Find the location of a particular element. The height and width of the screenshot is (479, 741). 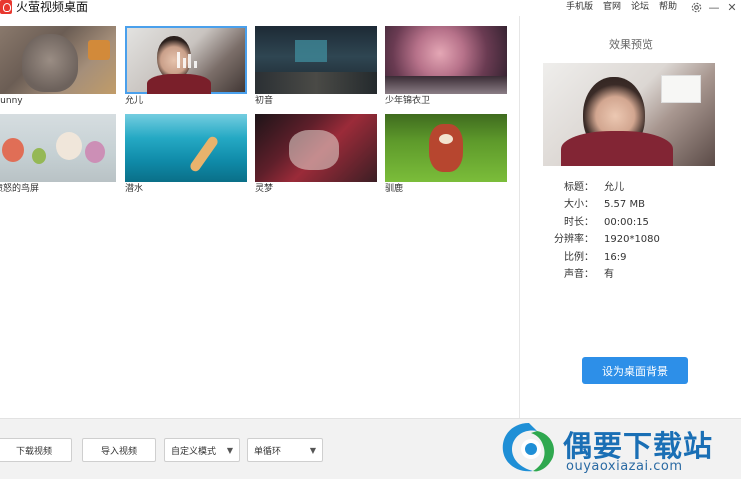

wallpaper-tile-lingmeng: 灵梦 is located at coordinates (316, 154).